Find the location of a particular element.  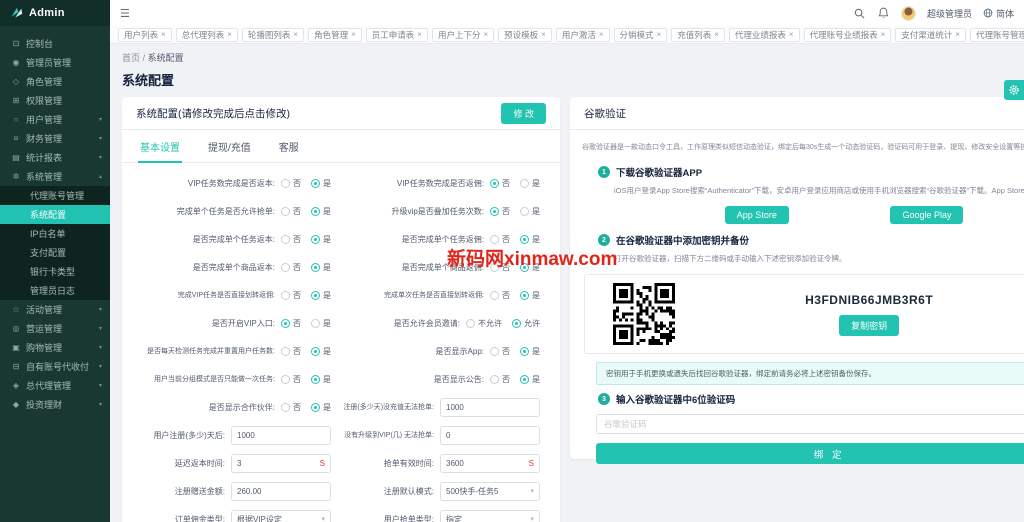

workspace-tab: 用户激活 × is located at coordinates (582, 34).